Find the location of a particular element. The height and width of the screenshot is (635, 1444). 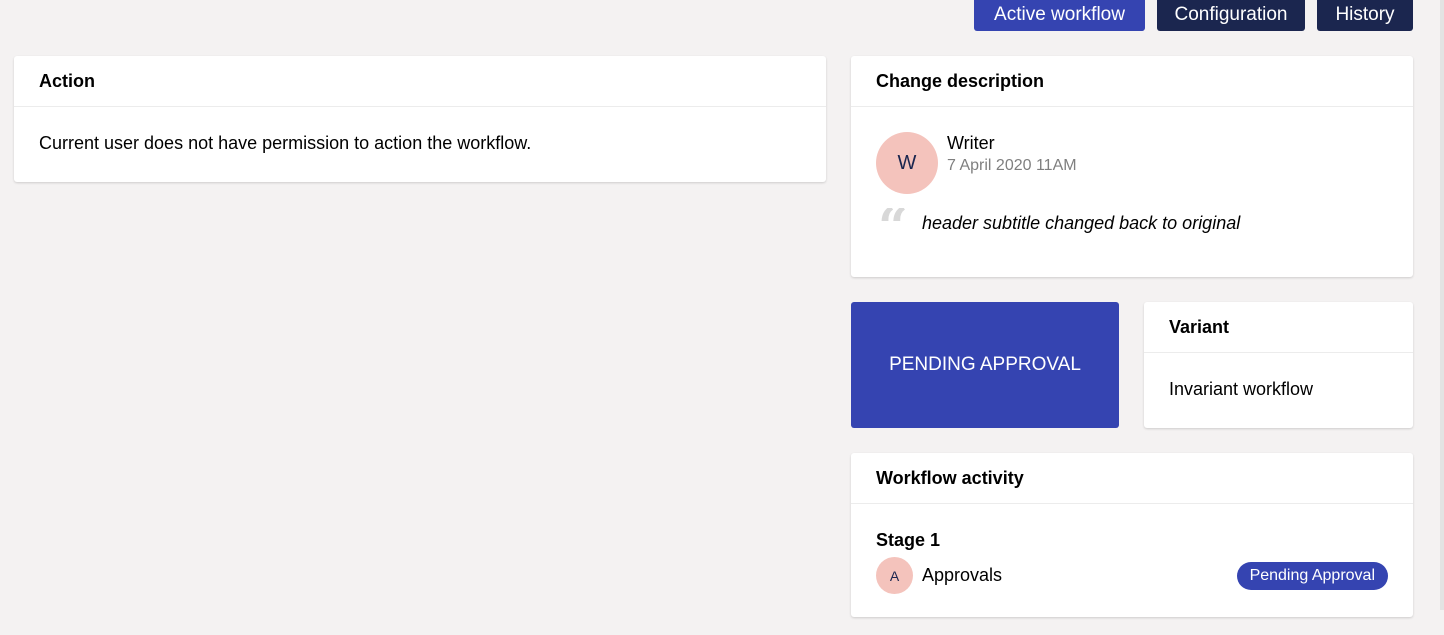

tab-history: History is located at coordinates (1365, 15).